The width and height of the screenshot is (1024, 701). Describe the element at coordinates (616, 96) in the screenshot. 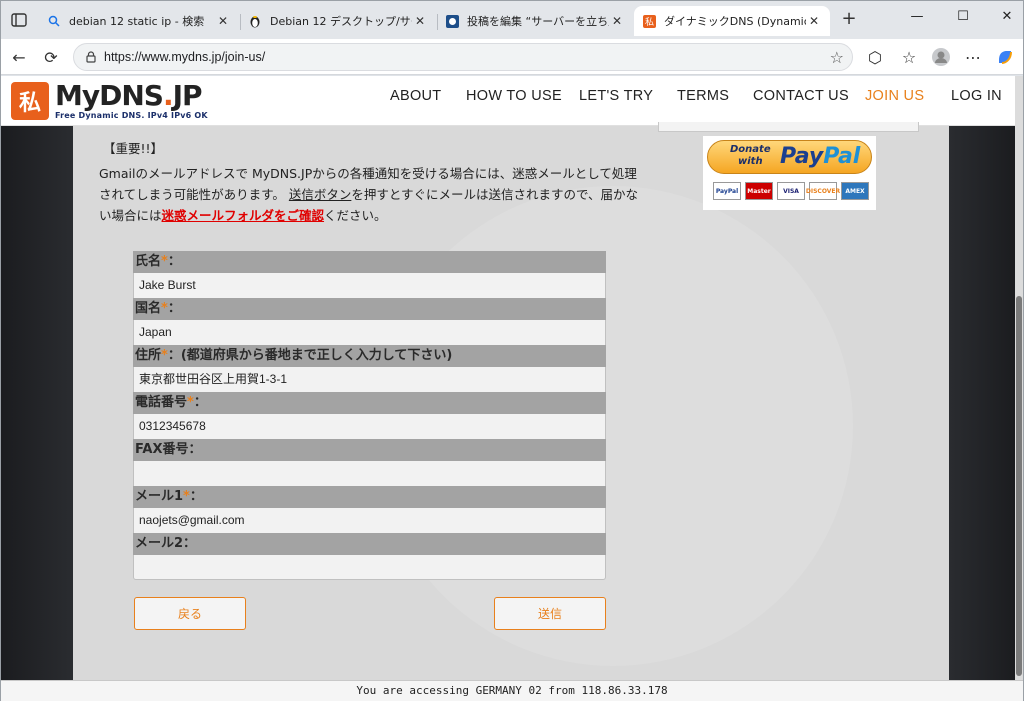

I see `nav-lets-try: LET'S TRY` at that location.